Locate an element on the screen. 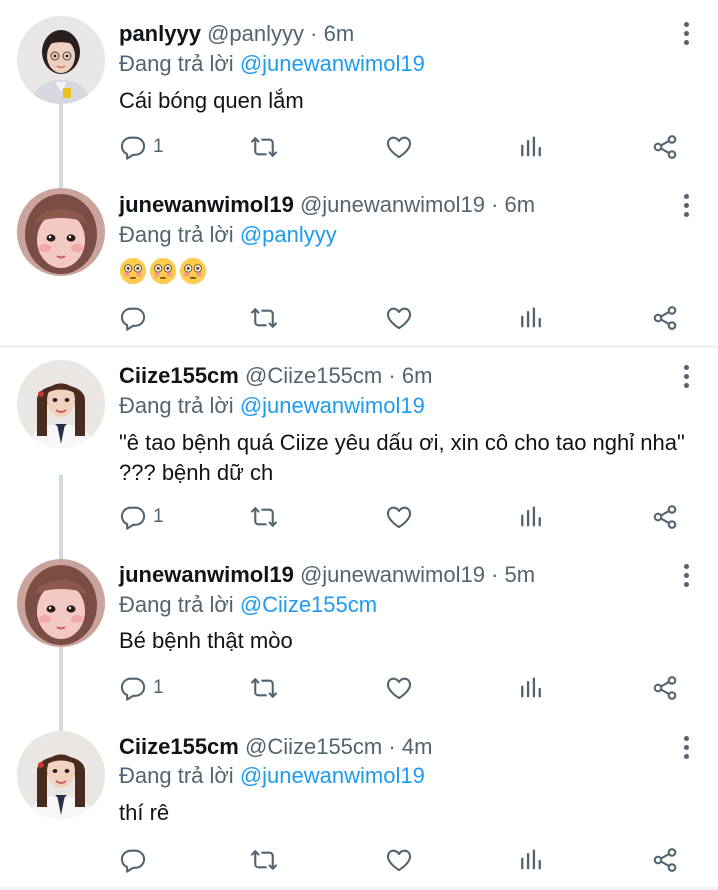 The width and height of the screenshot is (718, 890). timestamp: 5m is located at coordinates (520, 574).